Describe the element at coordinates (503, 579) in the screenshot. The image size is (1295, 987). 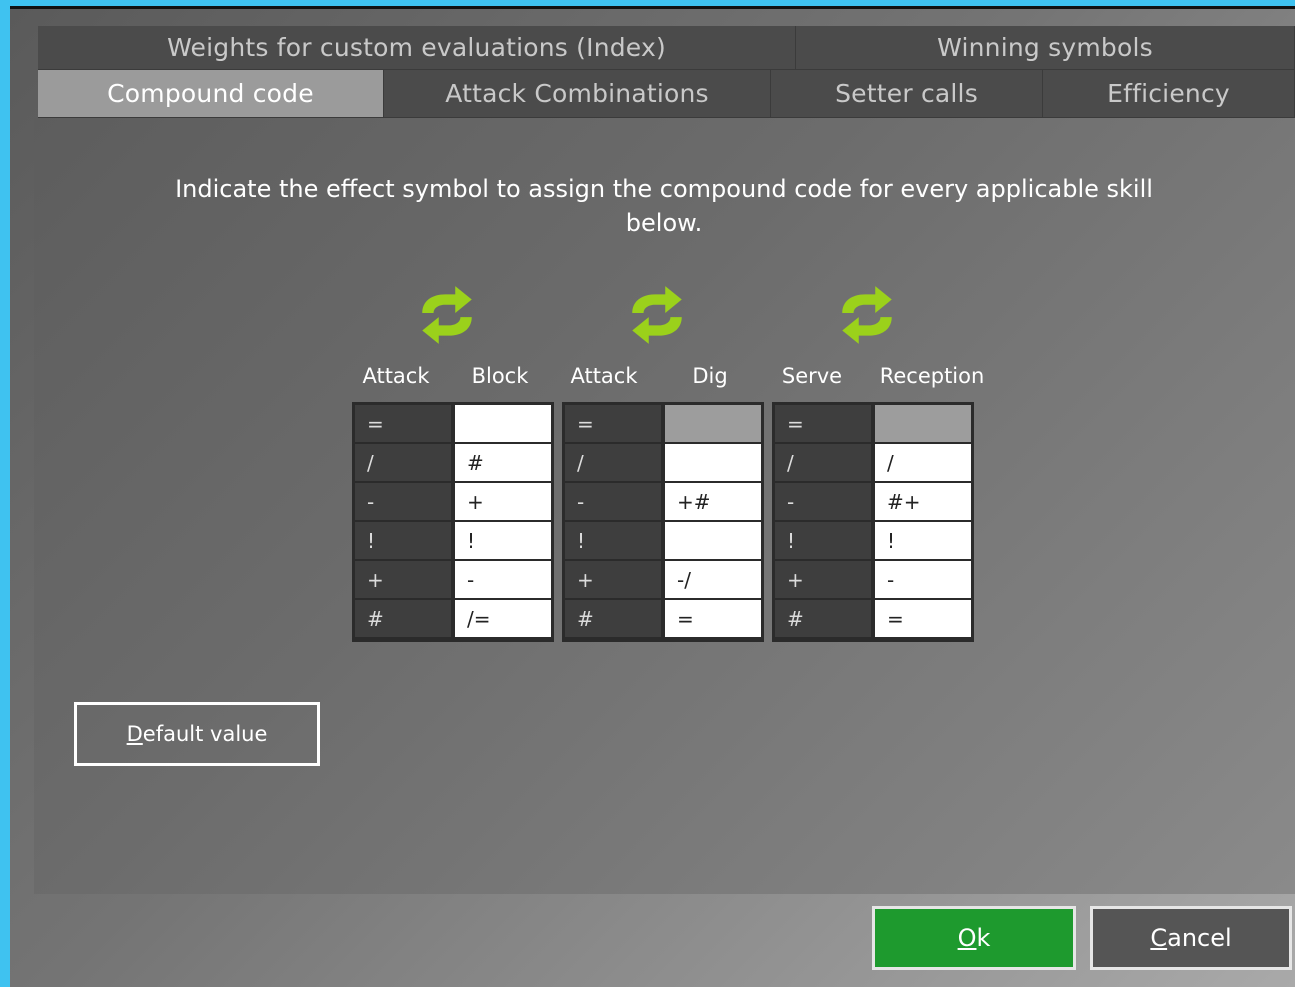
I see `block-symbol-field: -` at that location.